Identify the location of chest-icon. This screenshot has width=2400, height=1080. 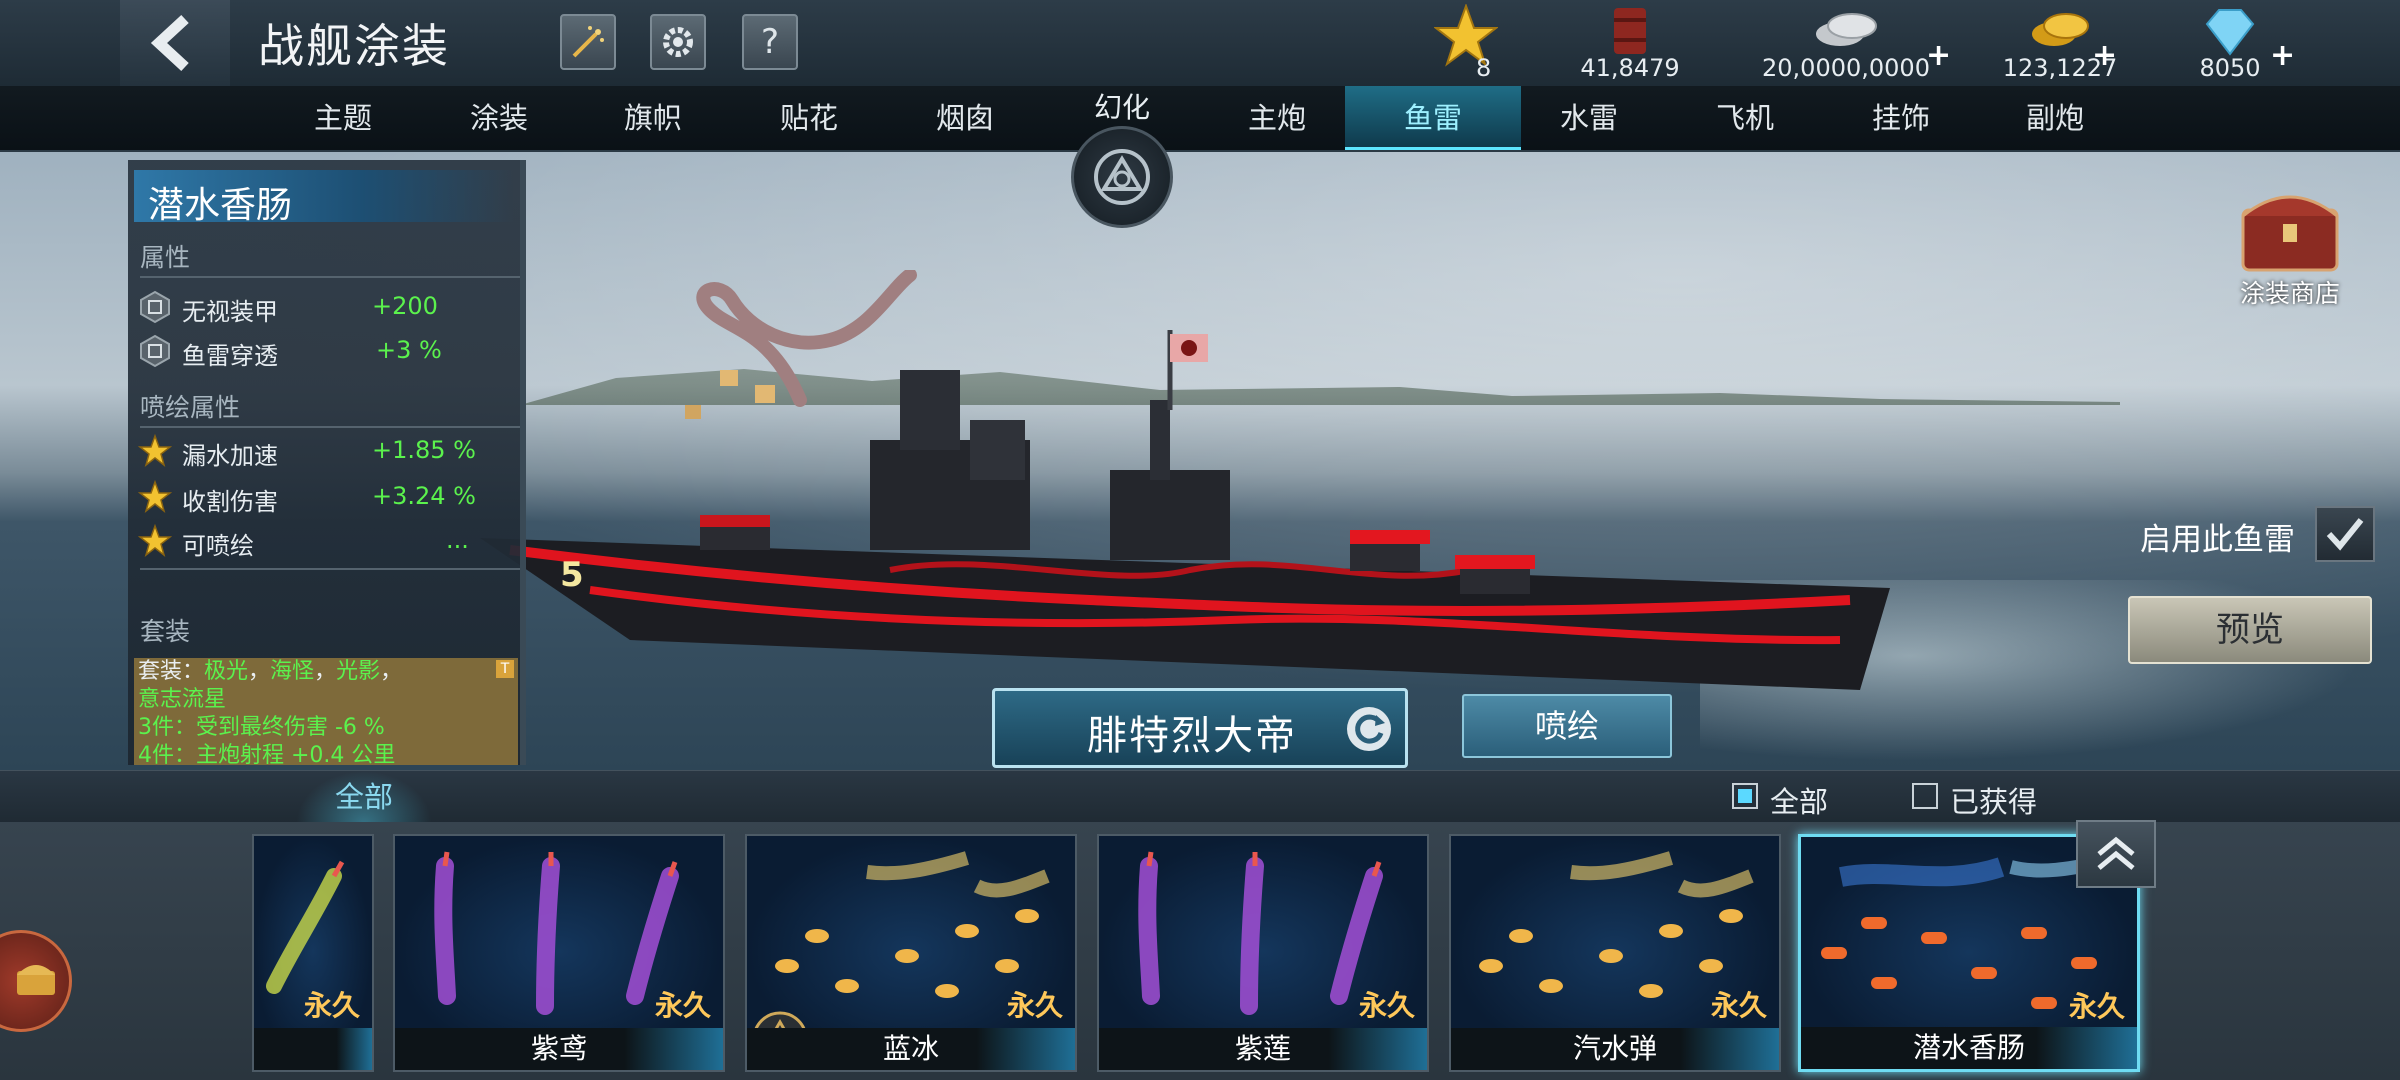
(36, 980).